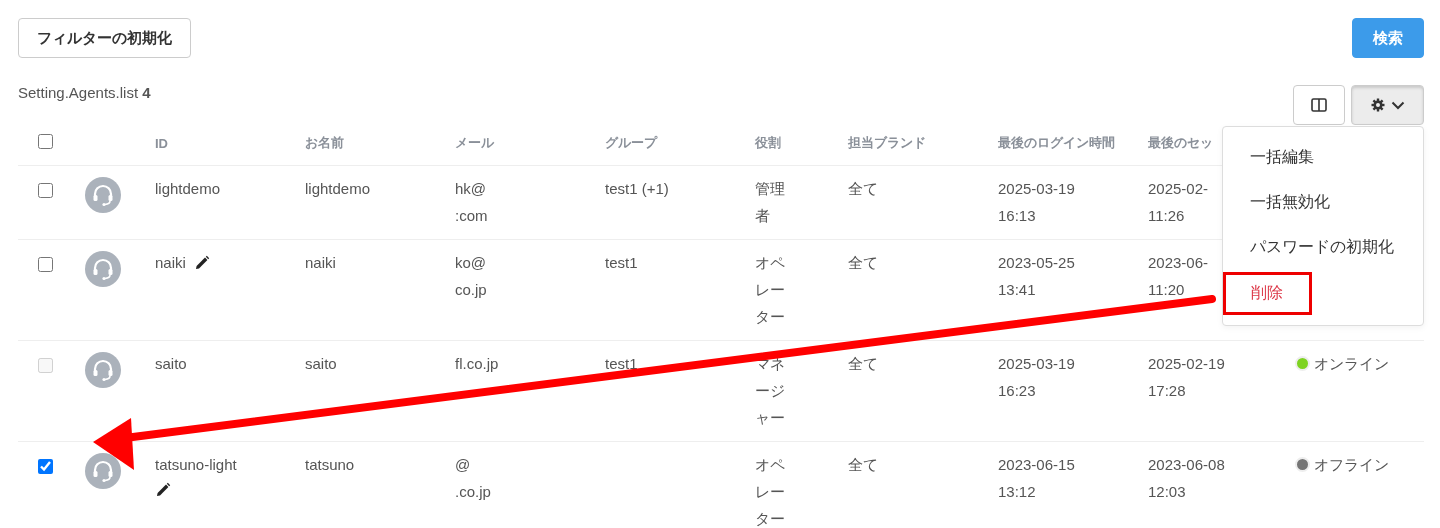  I want to click on login-time: 2023-06-15, so click(1037, 465).